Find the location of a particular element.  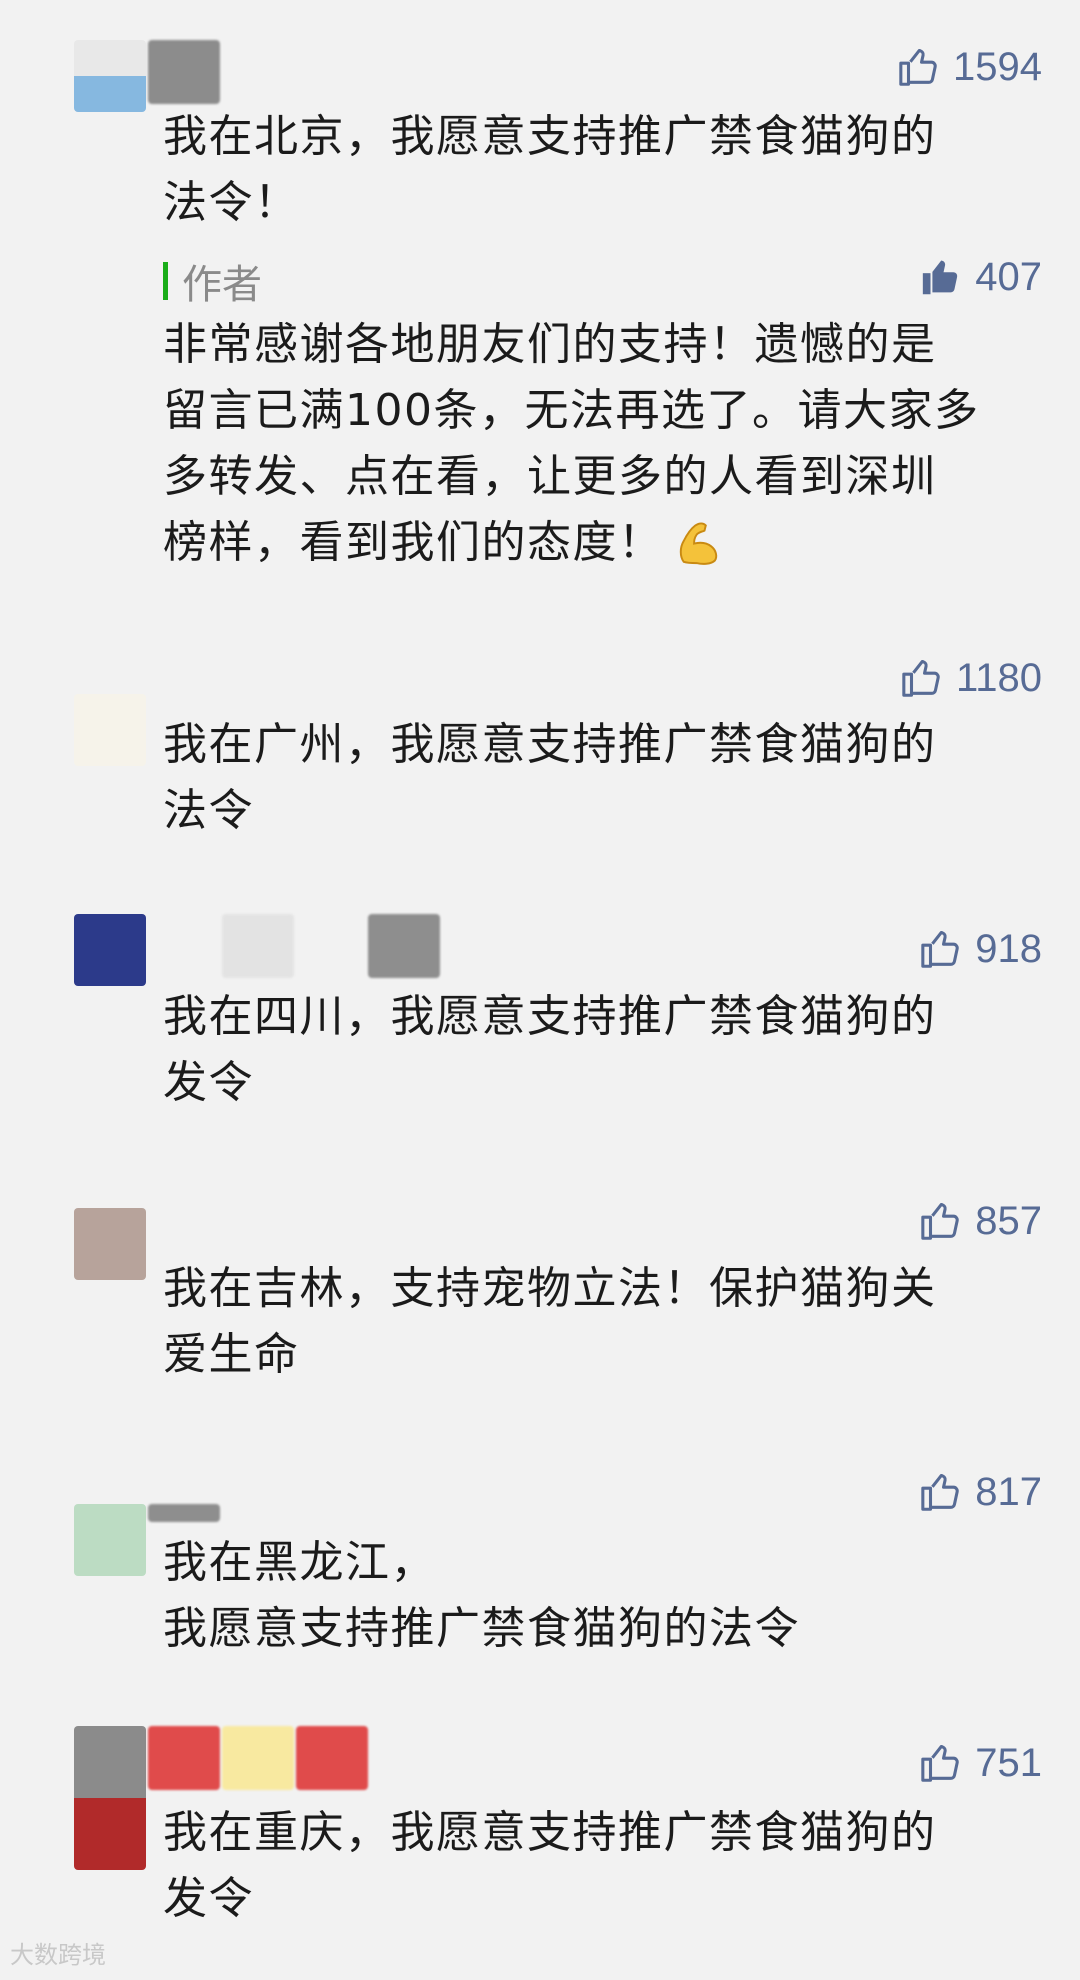

comment-text: 我在北京，我愿意支持推广禁食猫狗的 法令！ is located at coordinates (550, 169).